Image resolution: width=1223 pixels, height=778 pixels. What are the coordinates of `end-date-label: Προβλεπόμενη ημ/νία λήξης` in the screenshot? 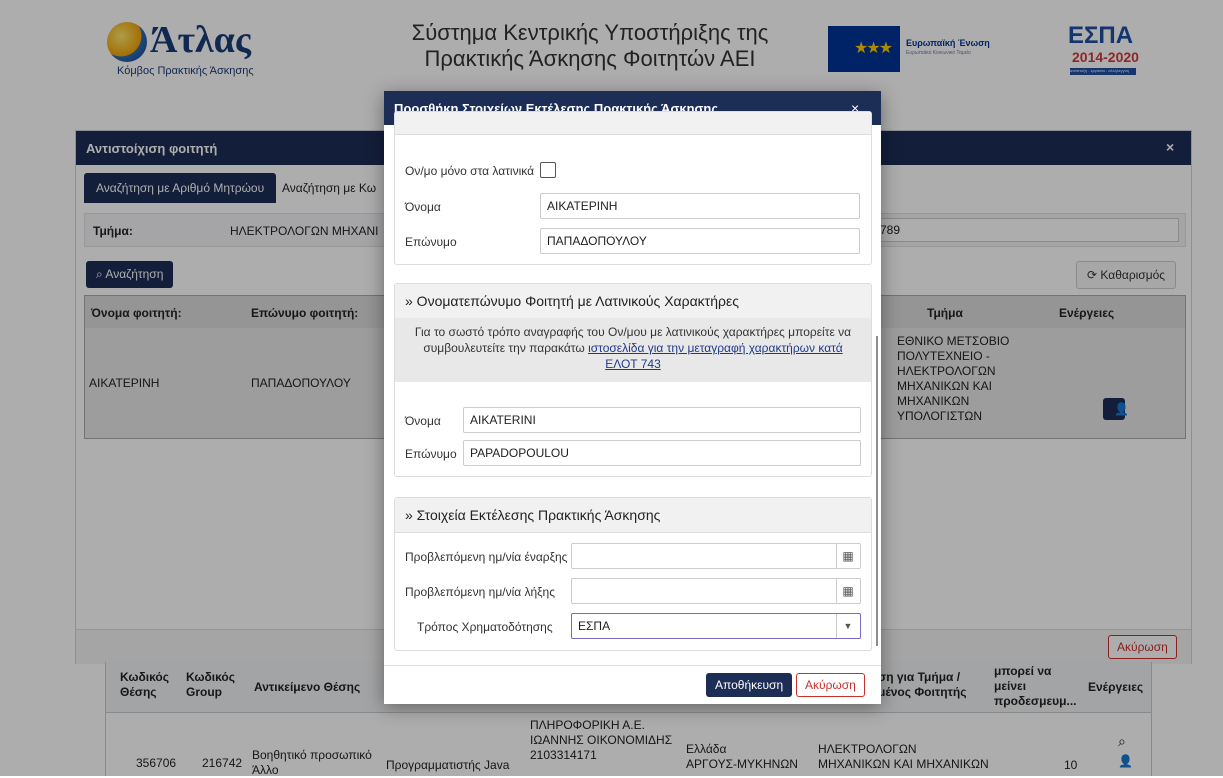 It's located at (480, 592).